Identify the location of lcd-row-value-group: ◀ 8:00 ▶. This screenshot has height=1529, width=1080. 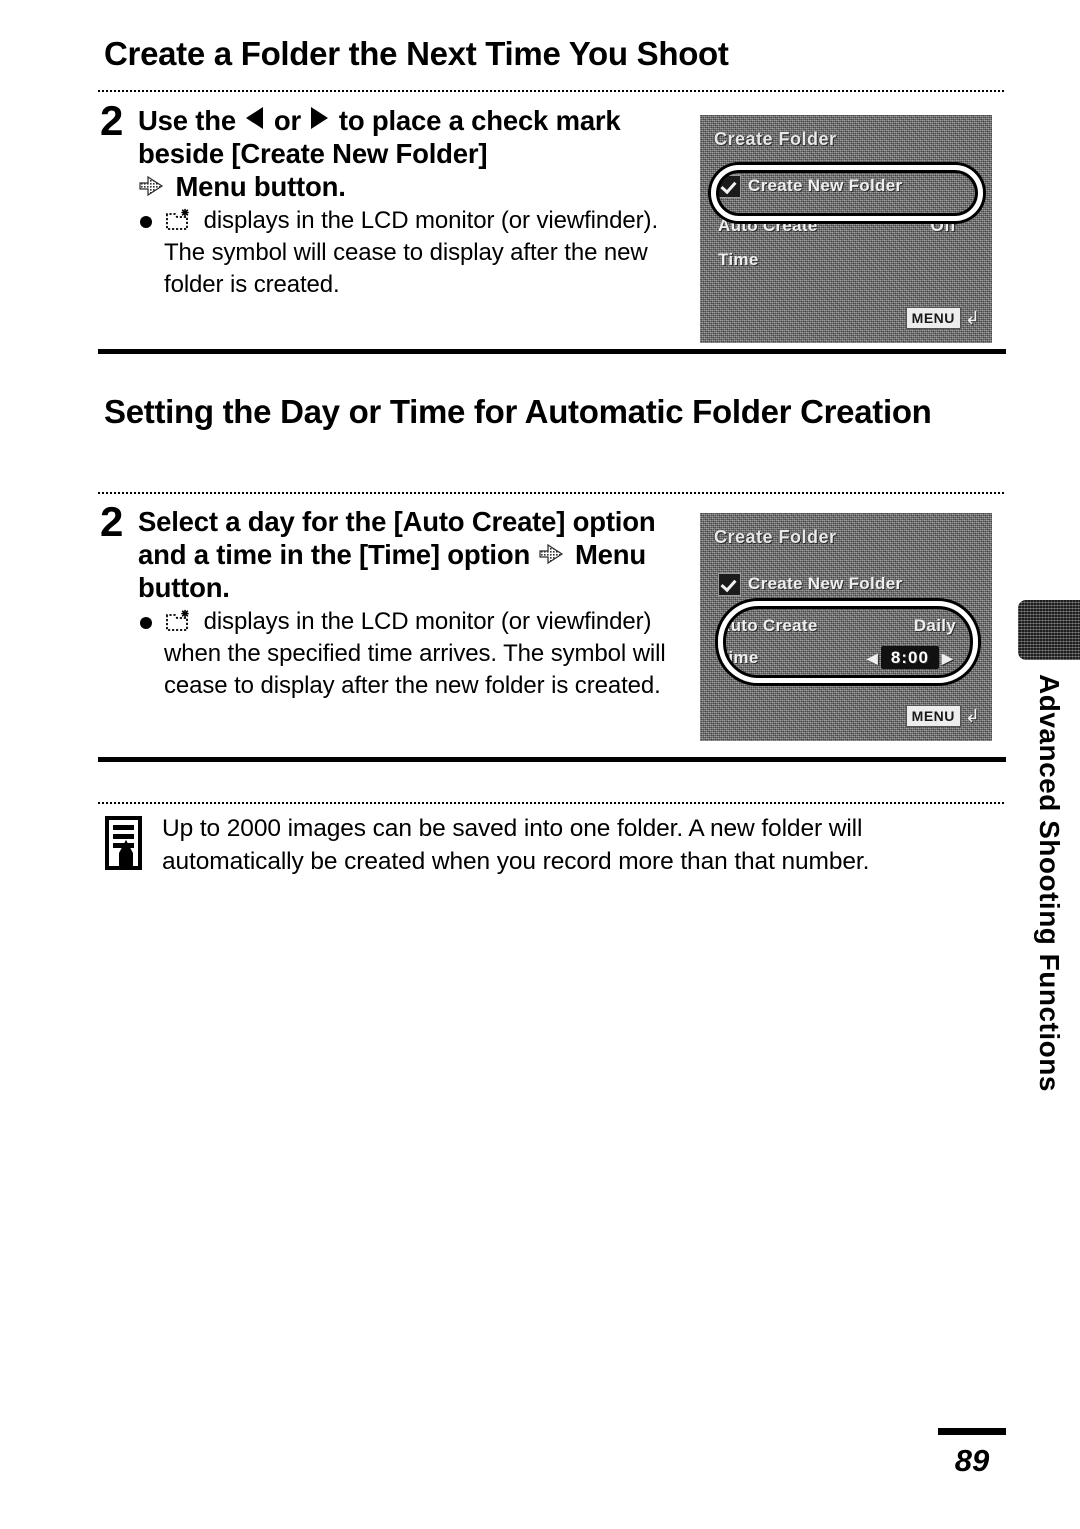
(910, 657).